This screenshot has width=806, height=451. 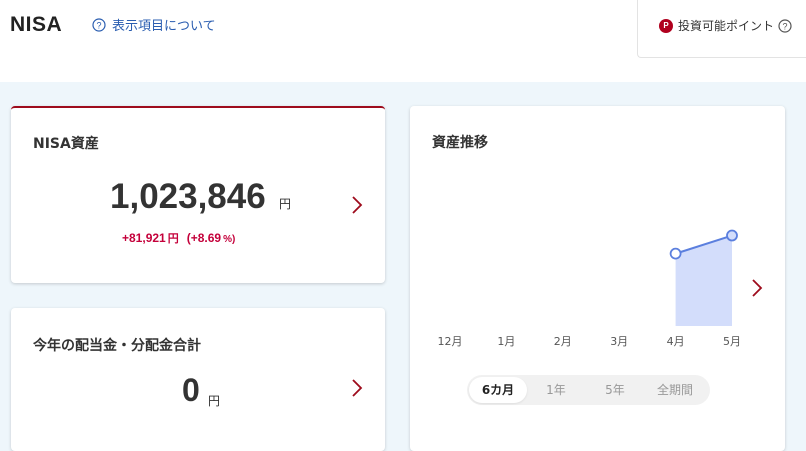 What do you see at coordinates (36, 24) in the screenshot?
I see `page-title: NISA` at bounding box center [36, 24].